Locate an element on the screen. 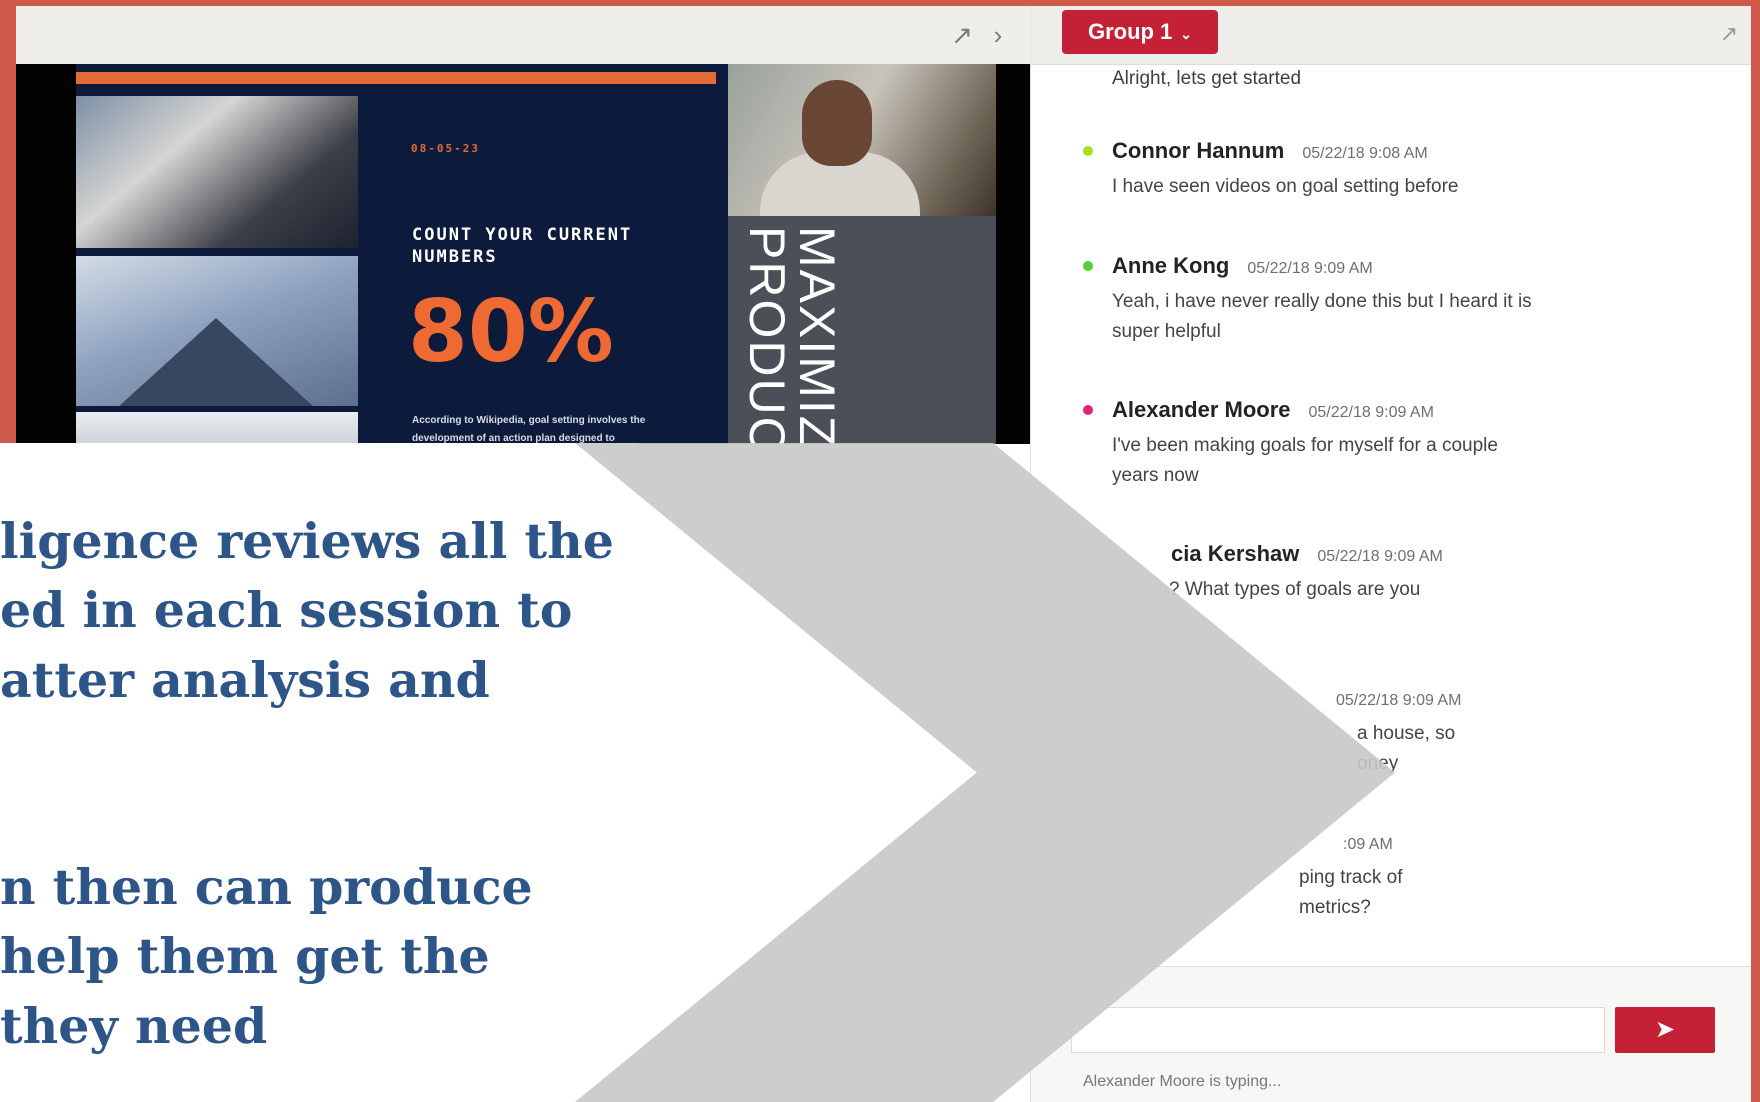 The height and width of the screenshot is (1102, 1760). chat-message-header: 05/22/18 9:09 AM is located at coordinates (1398, 699).